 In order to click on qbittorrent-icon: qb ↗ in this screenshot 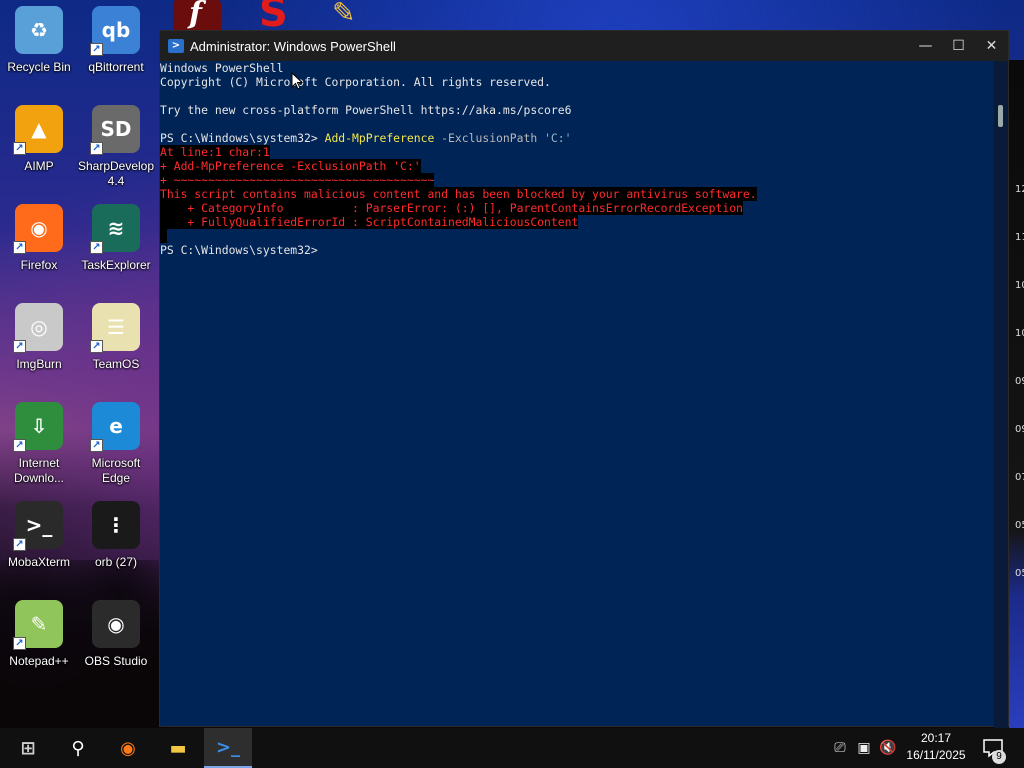, I will do `click(115, 31)`.